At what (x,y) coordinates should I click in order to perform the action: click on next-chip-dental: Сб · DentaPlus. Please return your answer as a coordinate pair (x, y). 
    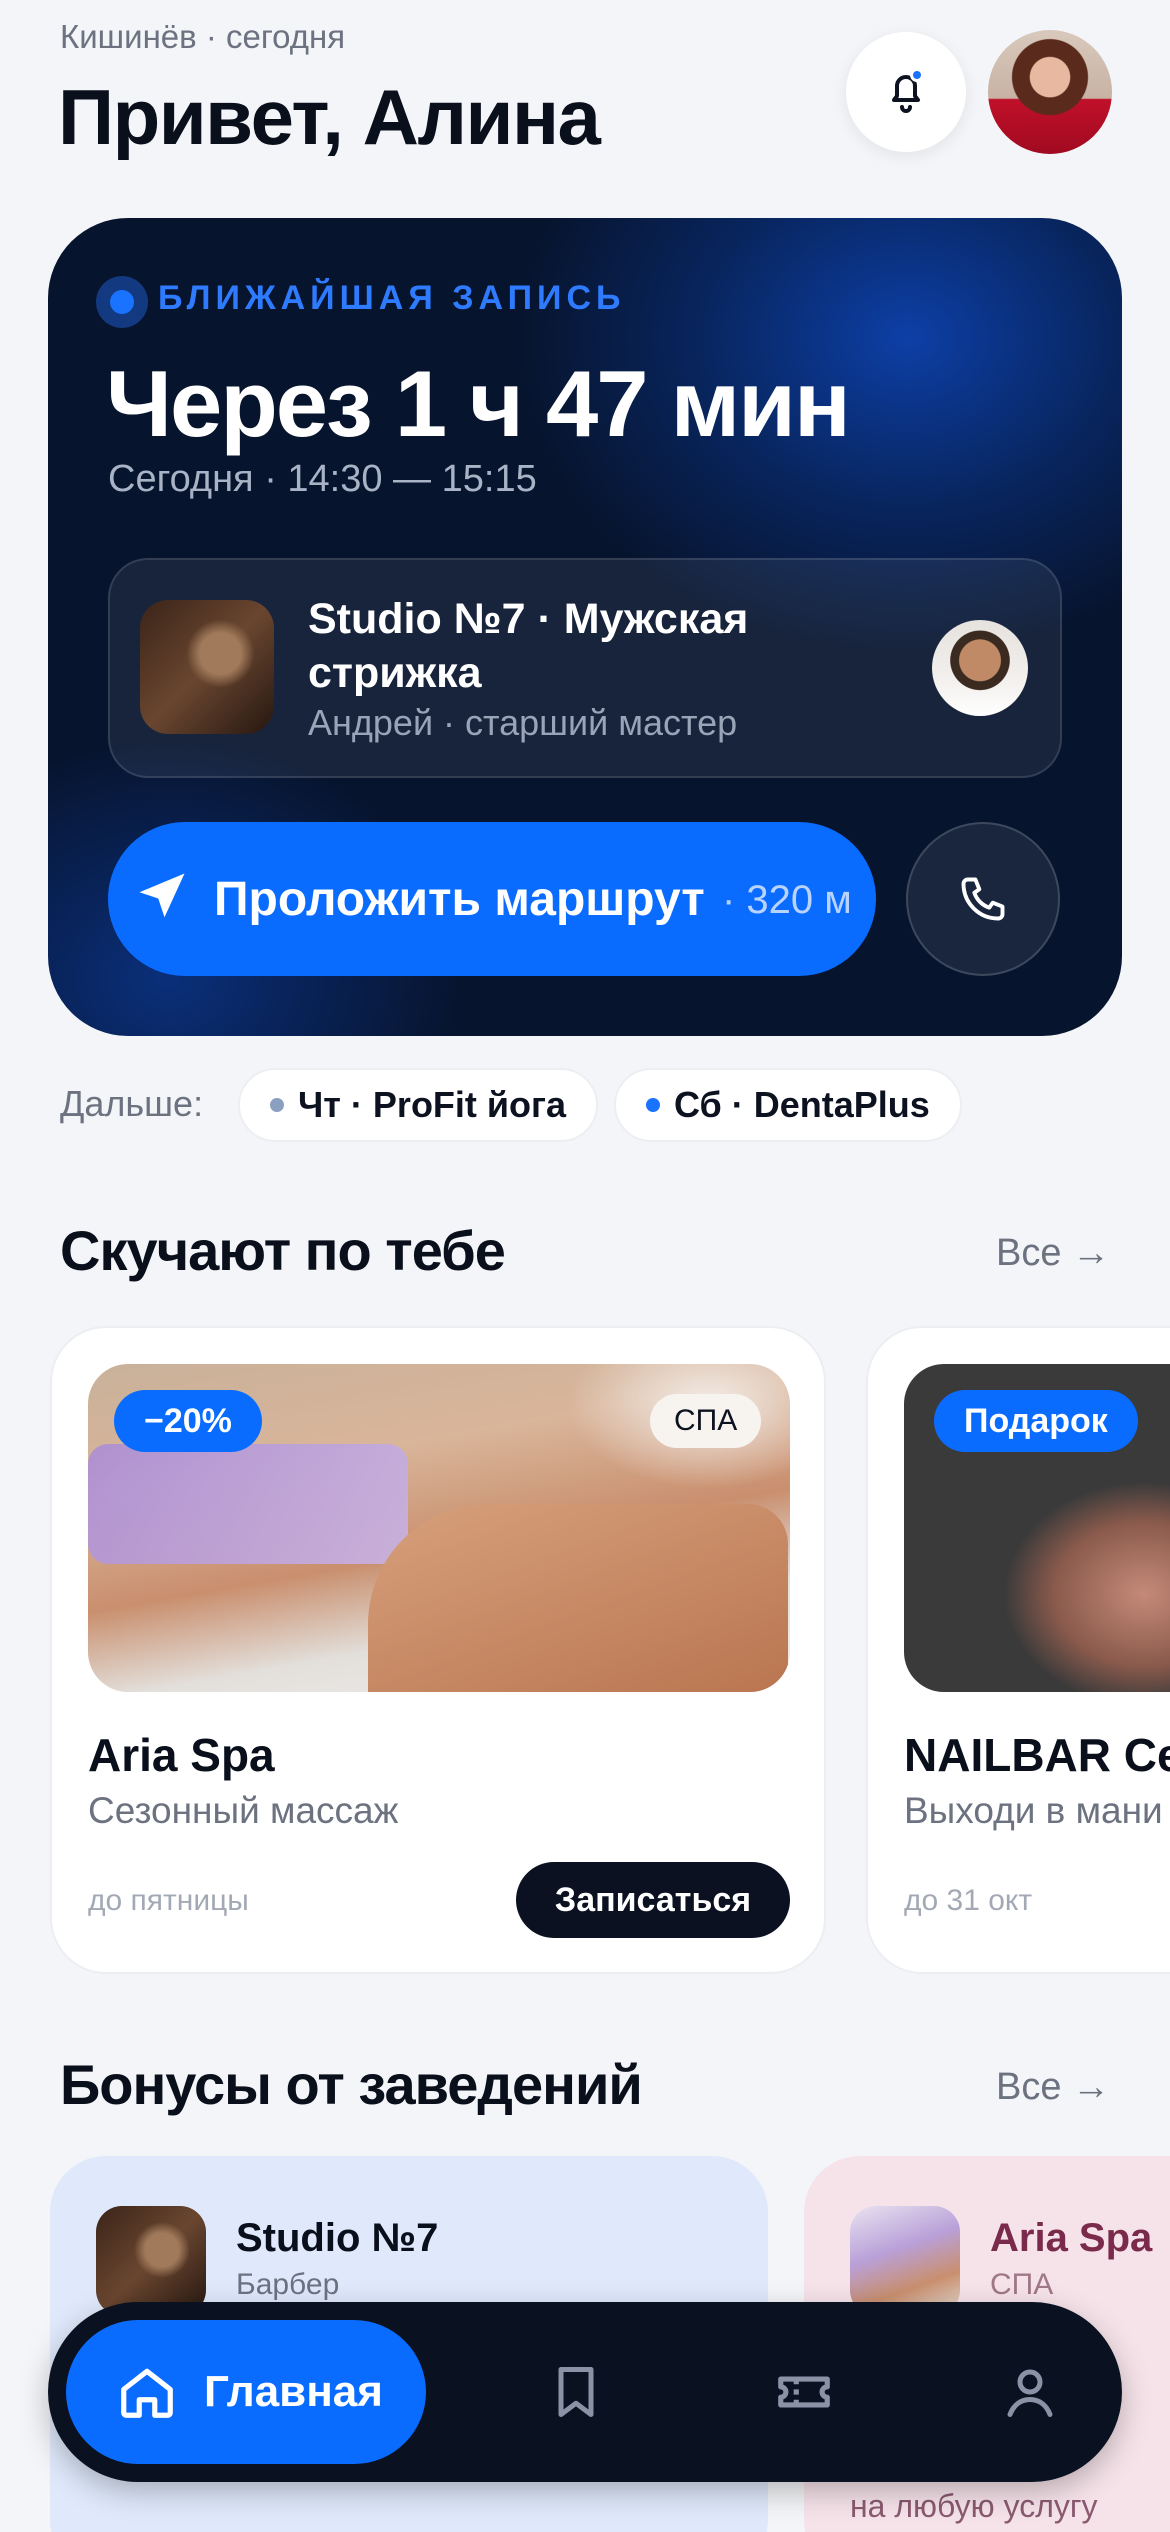
    Looking at the image, I should click on (788, 1105).